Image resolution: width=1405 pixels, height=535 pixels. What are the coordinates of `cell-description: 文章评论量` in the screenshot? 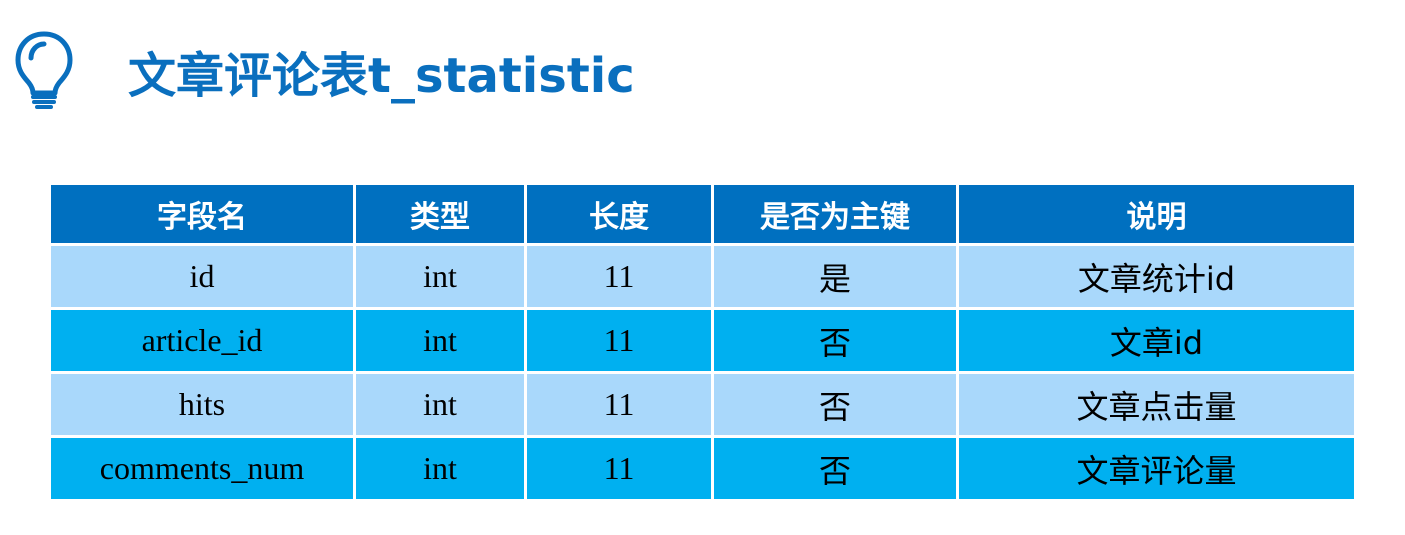 It's located at (1156, 468).